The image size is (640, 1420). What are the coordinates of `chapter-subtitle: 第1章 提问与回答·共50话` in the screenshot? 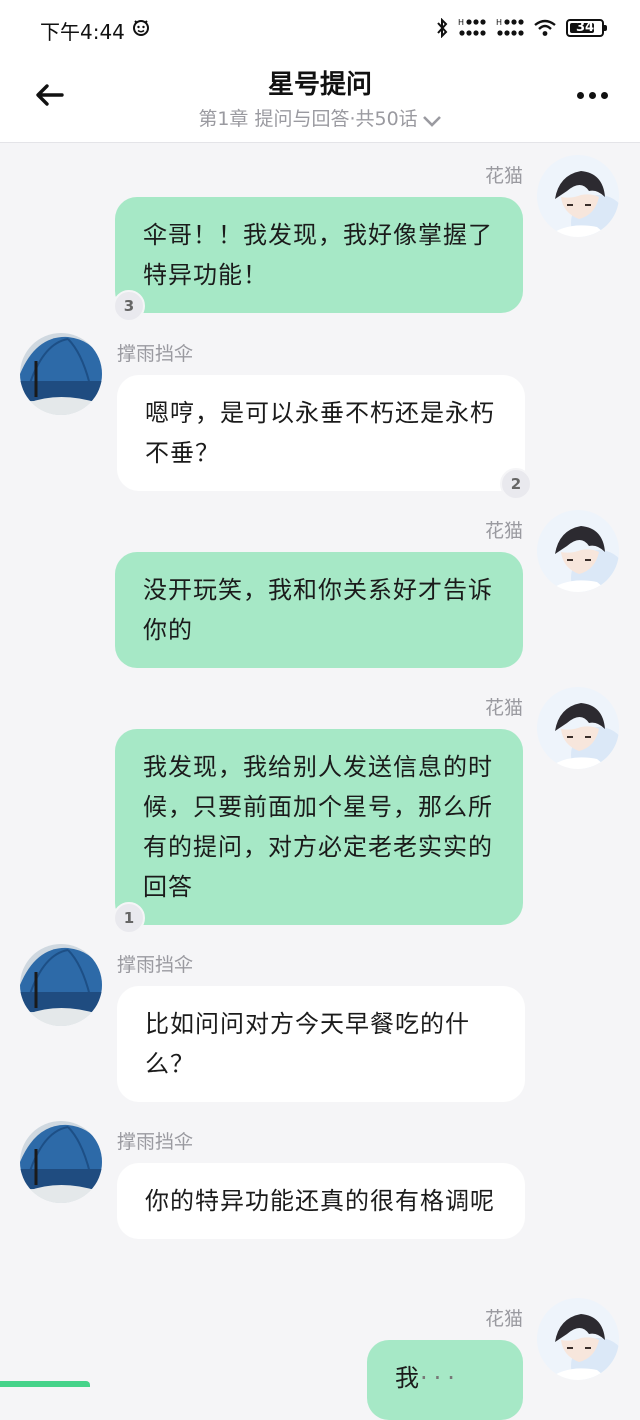 It's located at (308, 119).